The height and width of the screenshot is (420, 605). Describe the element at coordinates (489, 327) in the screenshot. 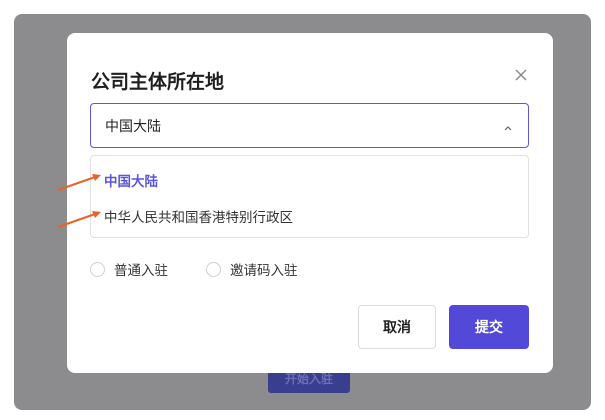

I see `submit-button: 提交` at that location.